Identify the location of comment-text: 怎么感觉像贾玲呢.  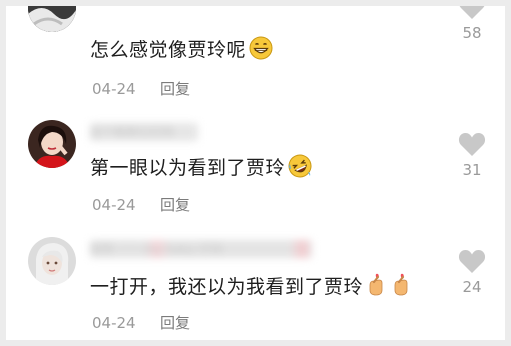
(181, 51).